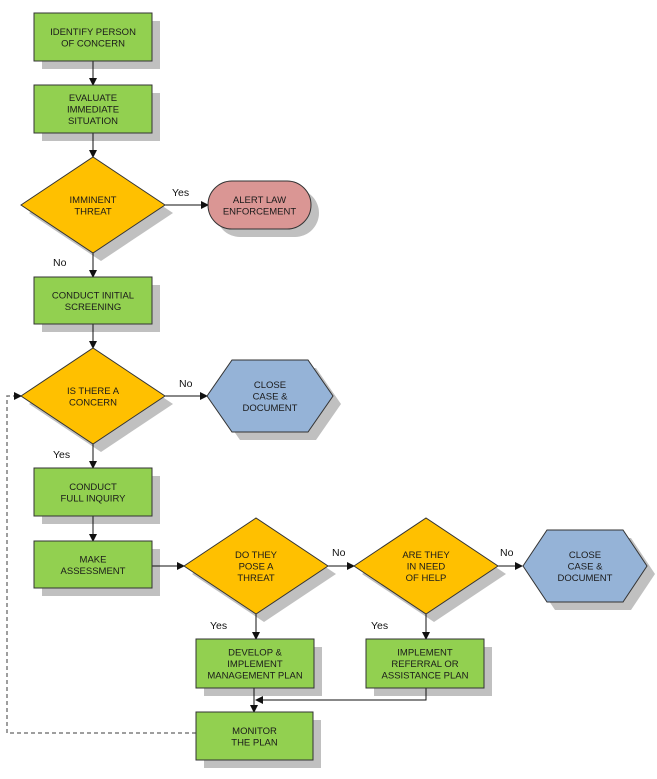  Describe the element at coordinates (259, 200) in the screenshot. I see `node-label: ALERT LAW` at that location.